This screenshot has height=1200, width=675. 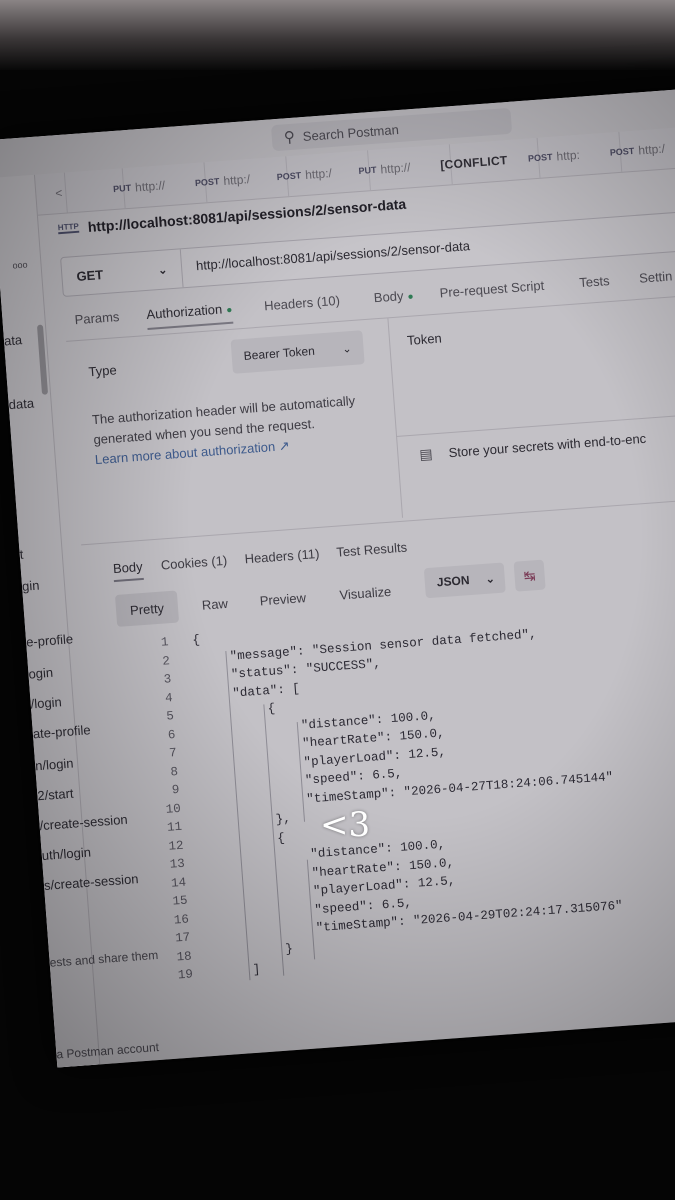 What do you see at coordinates (175, 846) in the screenshot?
I see `line-number: 12` at bounding box center [175, 846].